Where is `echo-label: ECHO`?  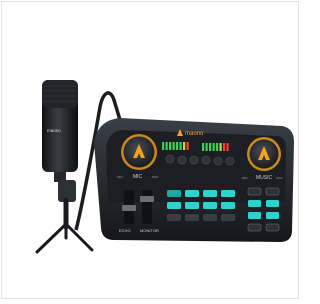
echo-label: ECHO is located at coordinates (125, 230).